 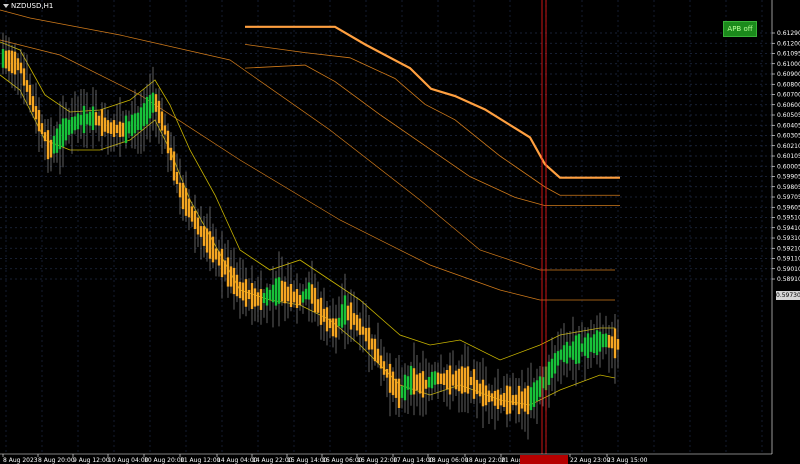 I want to click on price-tick-label: 0.61095, so click(x=788, y=54).